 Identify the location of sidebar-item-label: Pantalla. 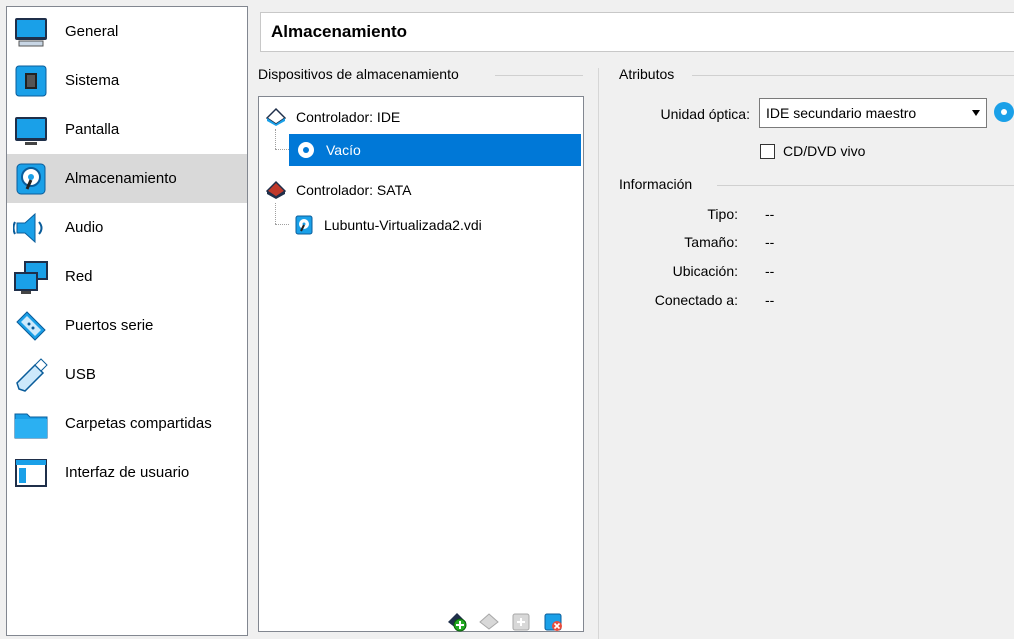
(92, 129).